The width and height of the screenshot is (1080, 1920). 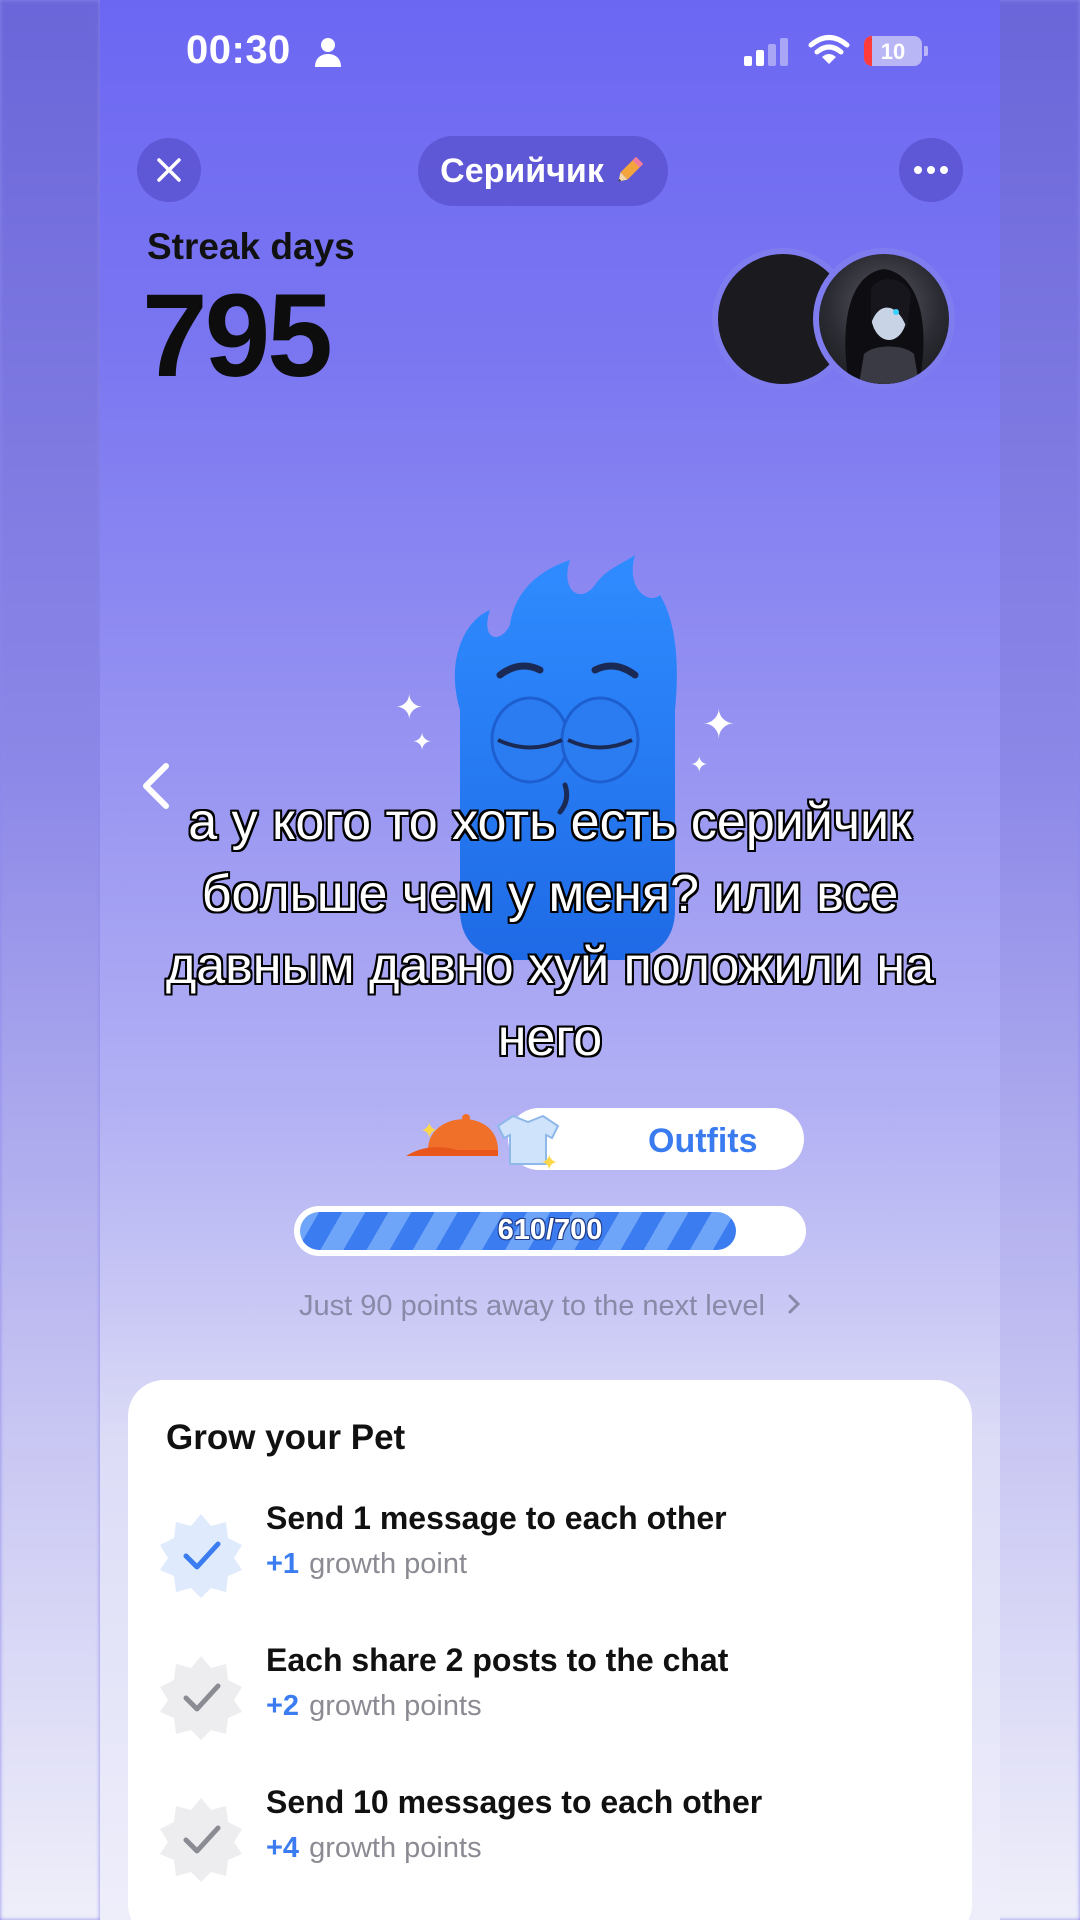 What do you see at coordinates (550, 50) in the screenshot?
I see `status-bar: 00:30 10` at bounding box center [550, 50].